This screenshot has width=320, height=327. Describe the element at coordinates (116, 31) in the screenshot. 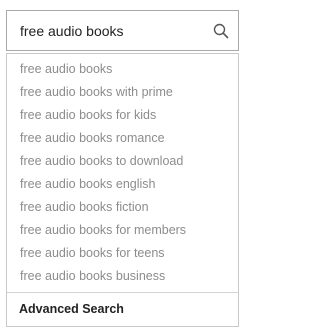

I see `search-input-value: free audio books` at that location.